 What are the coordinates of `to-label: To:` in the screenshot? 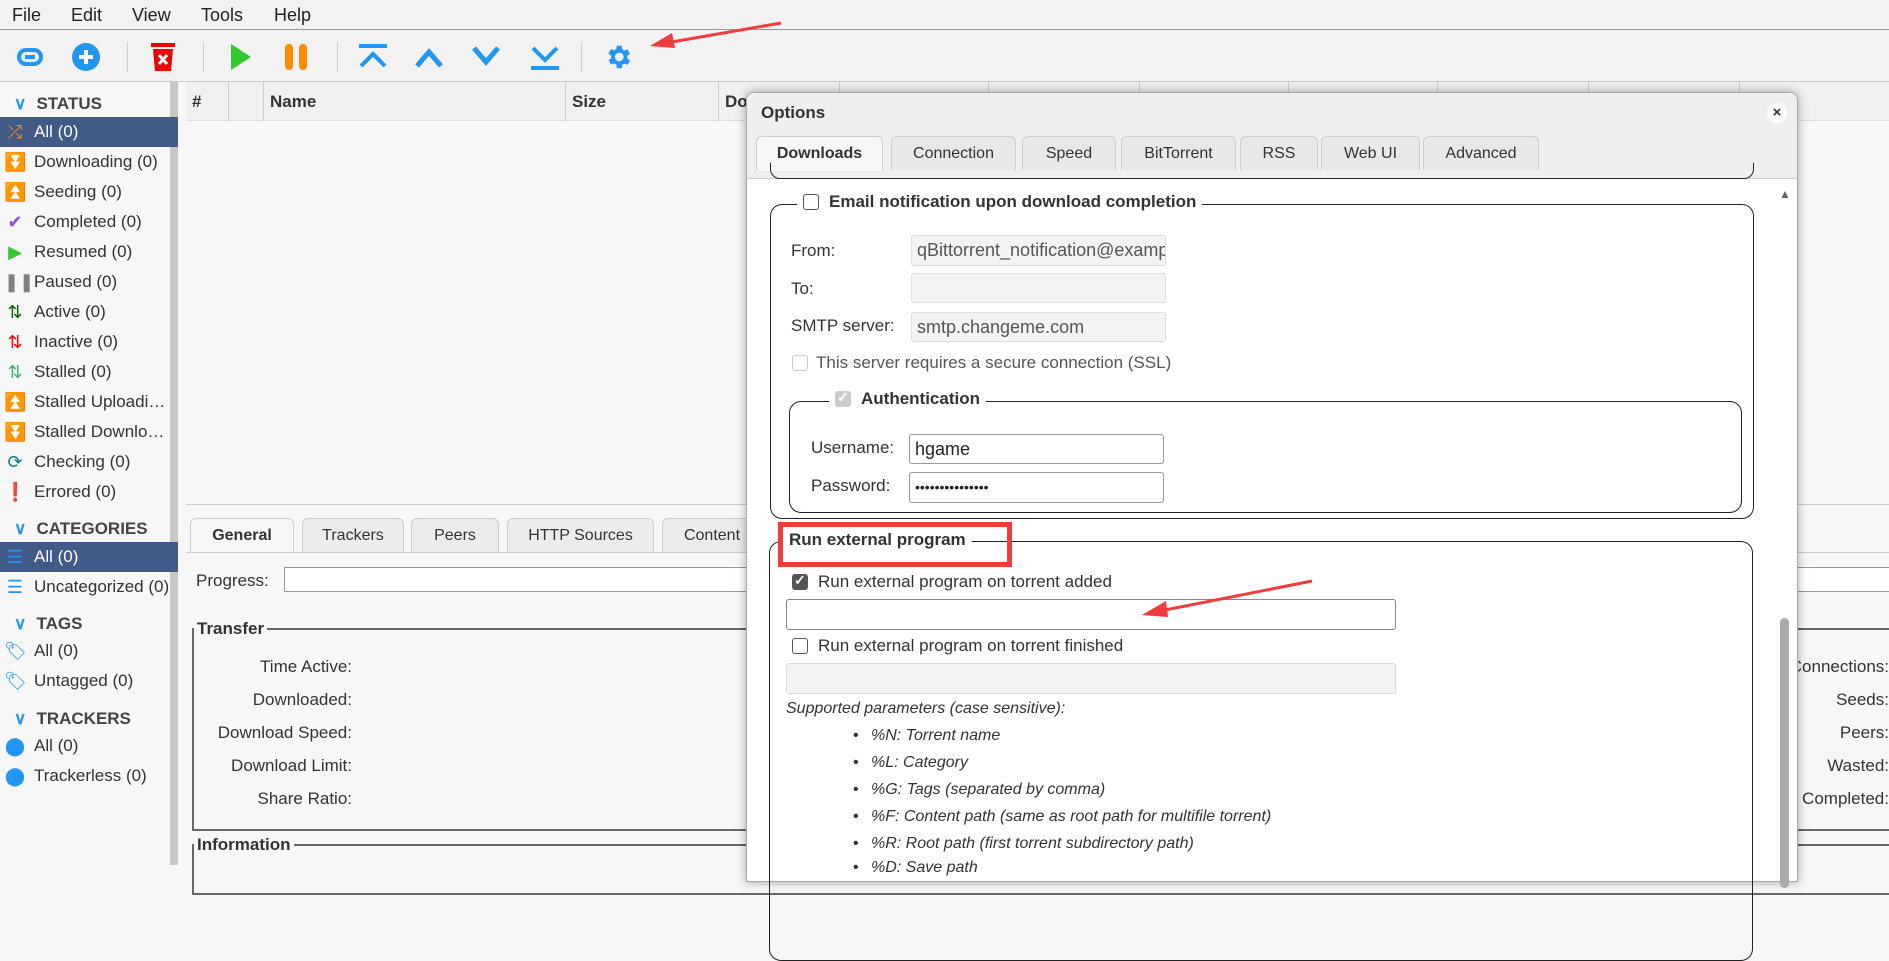 It's located at (802, 288).